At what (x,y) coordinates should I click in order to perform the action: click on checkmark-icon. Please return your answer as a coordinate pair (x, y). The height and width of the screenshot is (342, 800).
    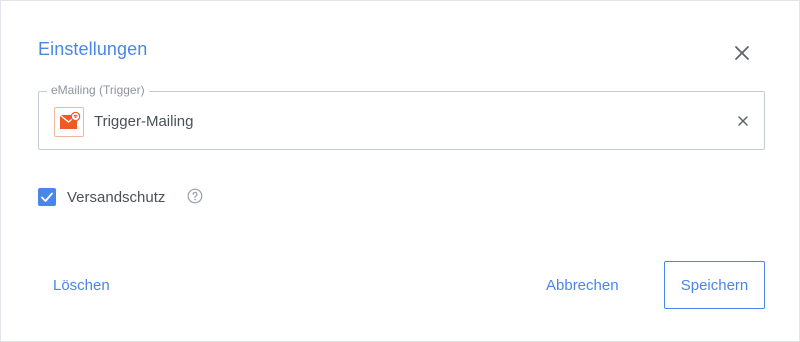
    Looking at the image, I should click on (47, 197).